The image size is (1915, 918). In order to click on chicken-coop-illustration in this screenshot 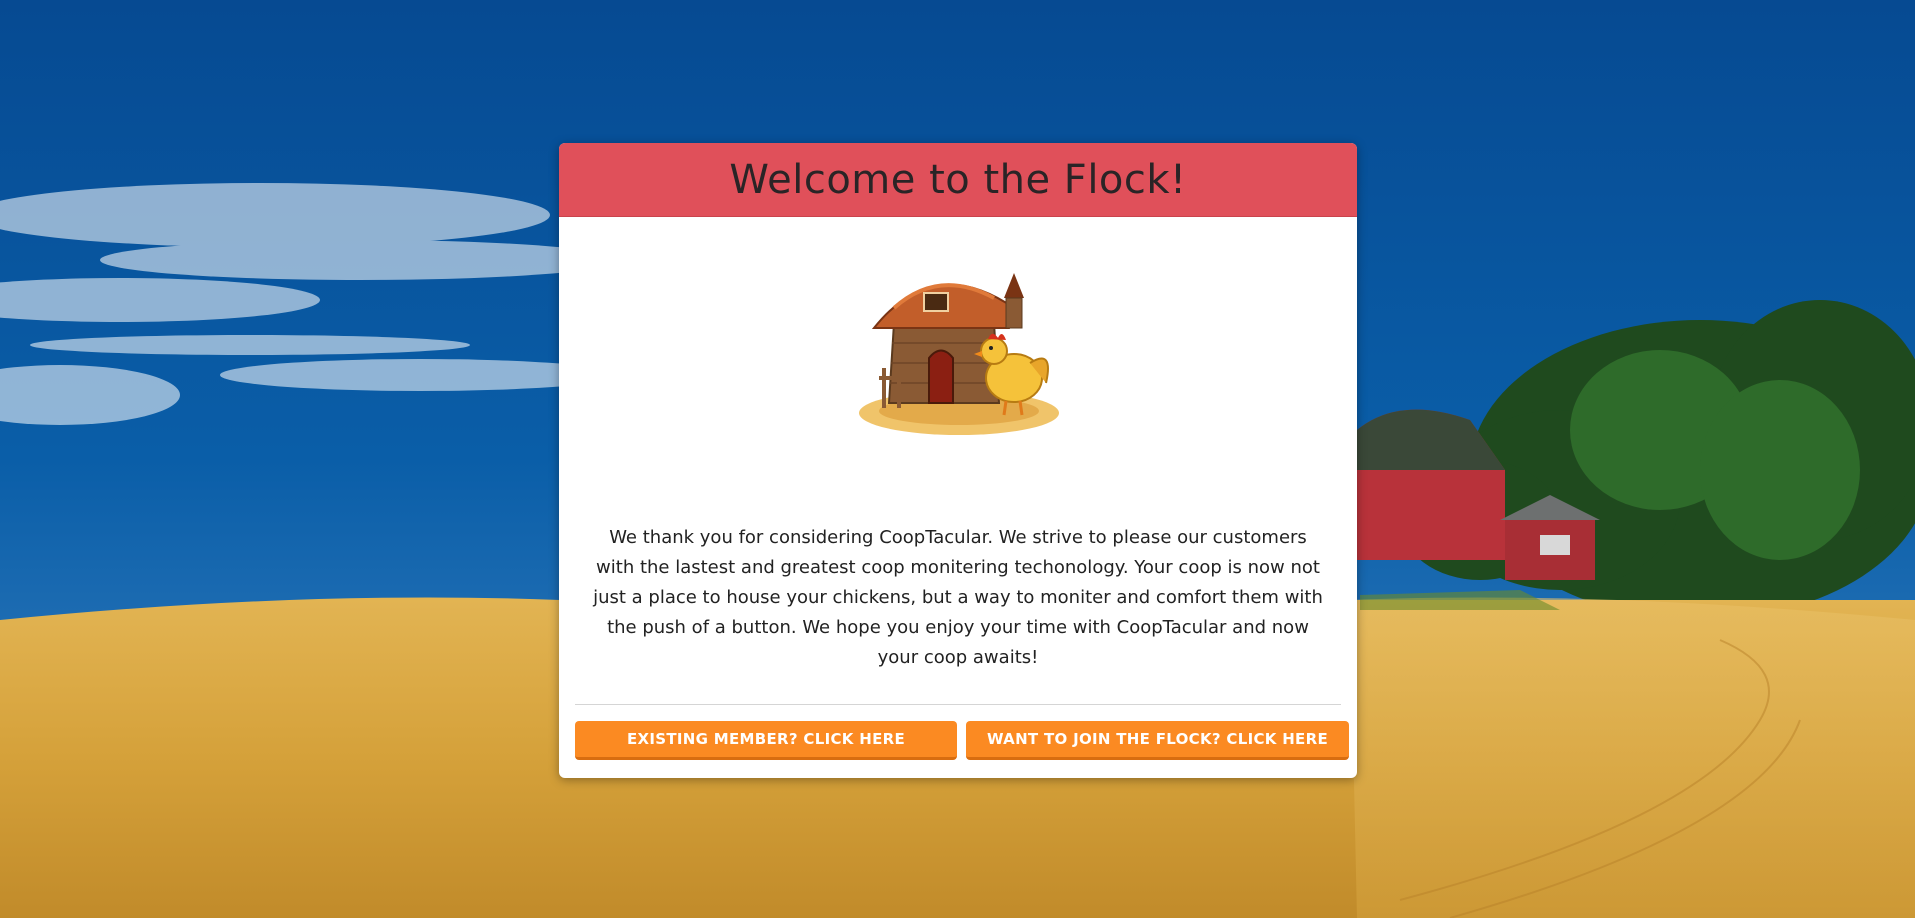, I will do `click(959, 343)`.